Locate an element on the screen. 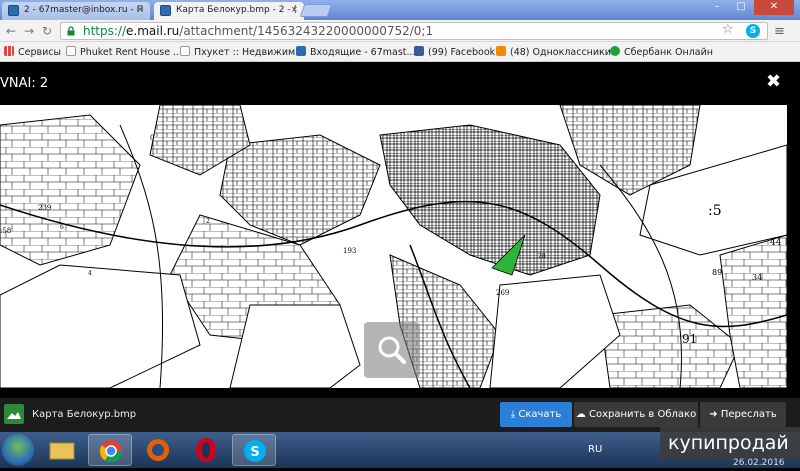  start-button is located at coordinates (18, 450).